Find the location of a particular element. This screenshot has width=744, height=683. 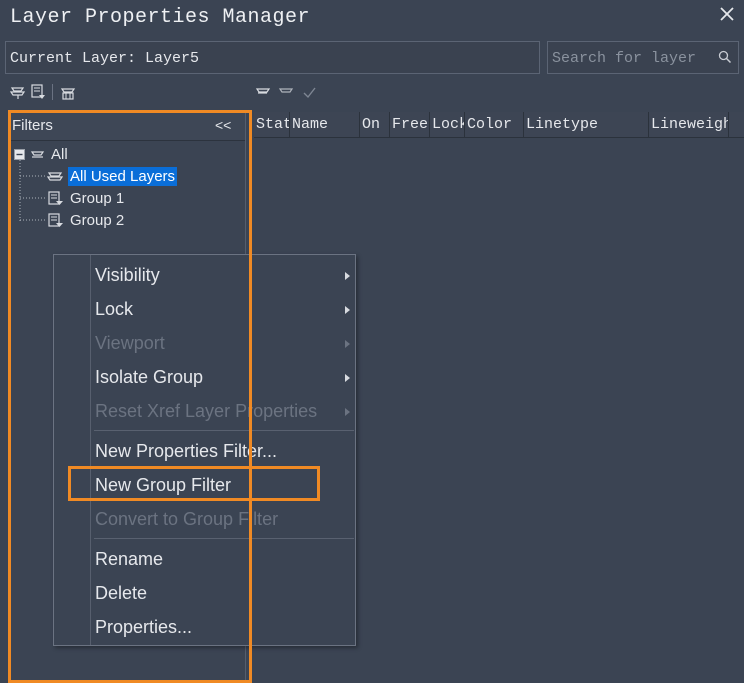

collapse-node-icon is located at coordinates (19, 154).